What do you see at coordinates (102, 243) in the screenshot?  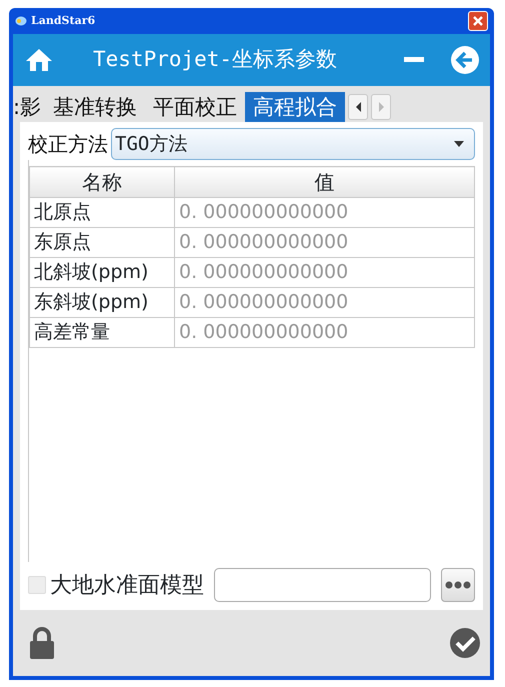 I see `table-cell: 东原点` at bounding box center [102, 243].